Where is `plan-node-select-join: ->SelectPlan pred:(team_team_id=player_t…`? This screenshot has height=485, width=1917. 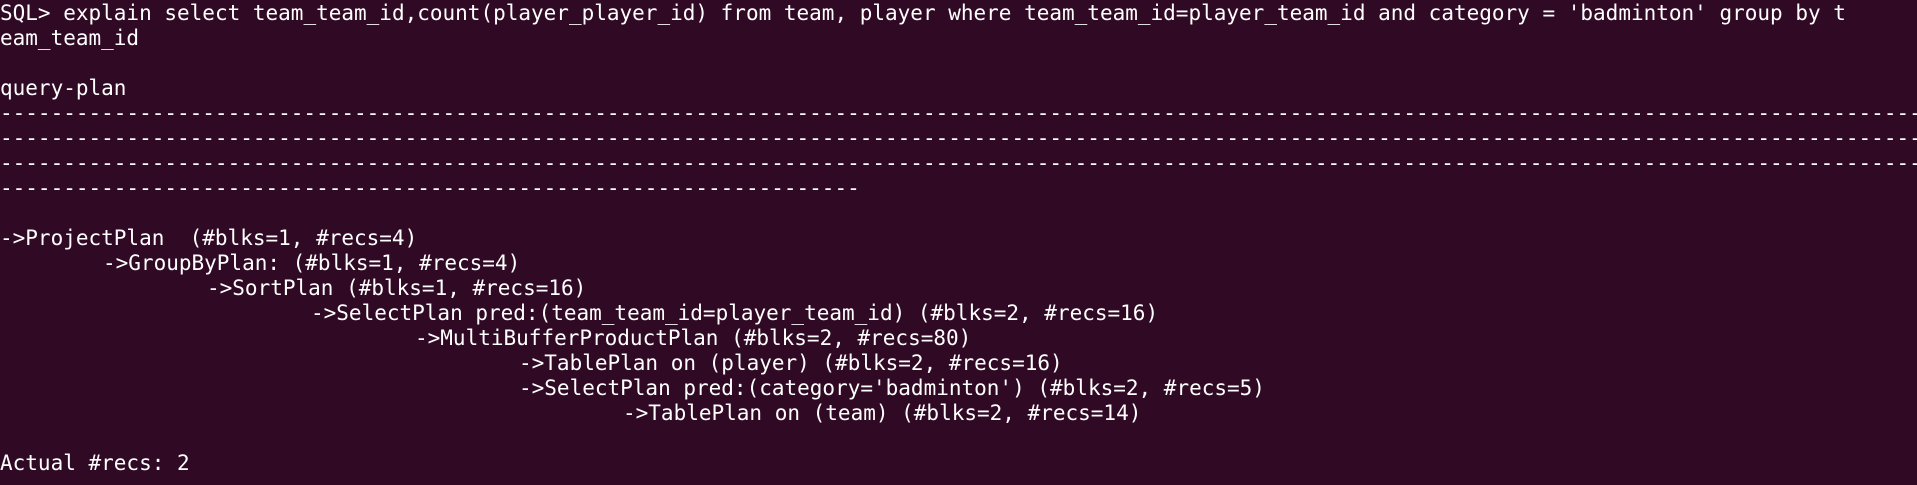
plan-node-select-join: ->SelectPlan pred:(team_team_id=player_t… is located at coordinates (735, 313).